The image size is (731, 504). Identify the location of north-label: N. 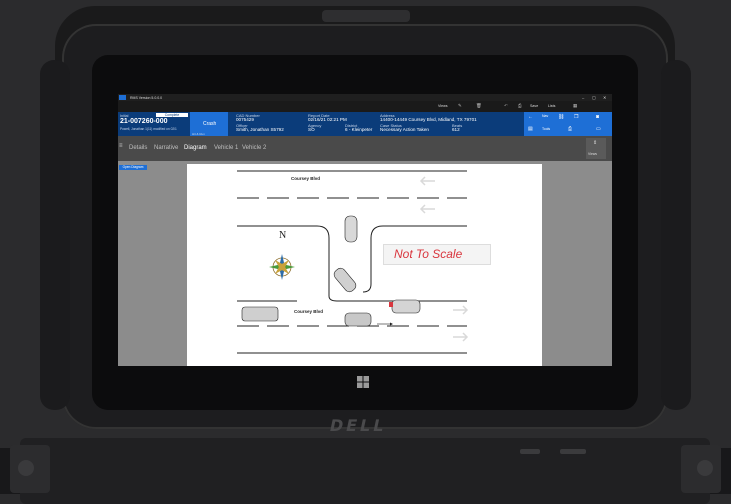
(283, 235).